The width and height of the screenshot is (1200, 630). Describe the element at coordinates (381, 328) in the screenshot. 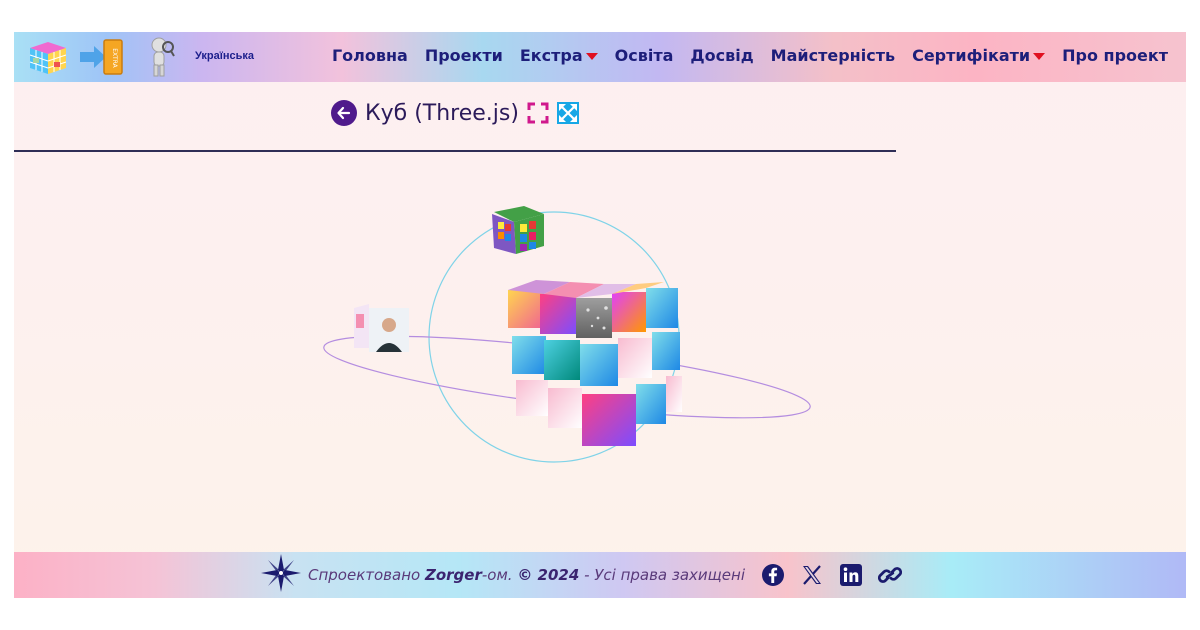

I see `photo-cube` at that location.